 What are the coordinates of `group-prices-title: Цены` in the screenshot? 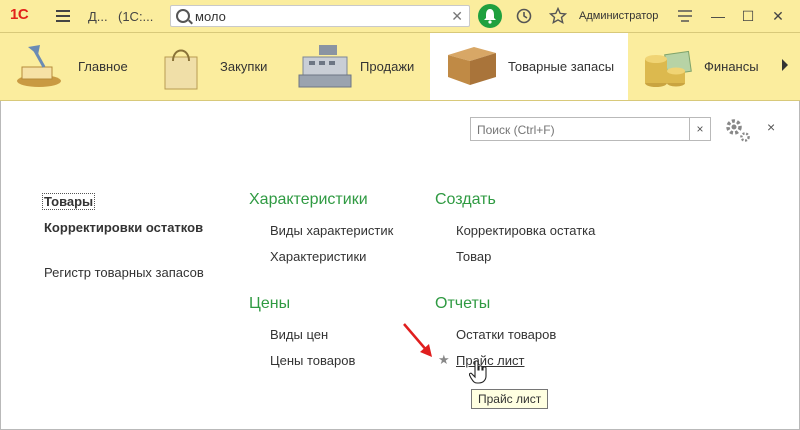 It's located at (270, 303).